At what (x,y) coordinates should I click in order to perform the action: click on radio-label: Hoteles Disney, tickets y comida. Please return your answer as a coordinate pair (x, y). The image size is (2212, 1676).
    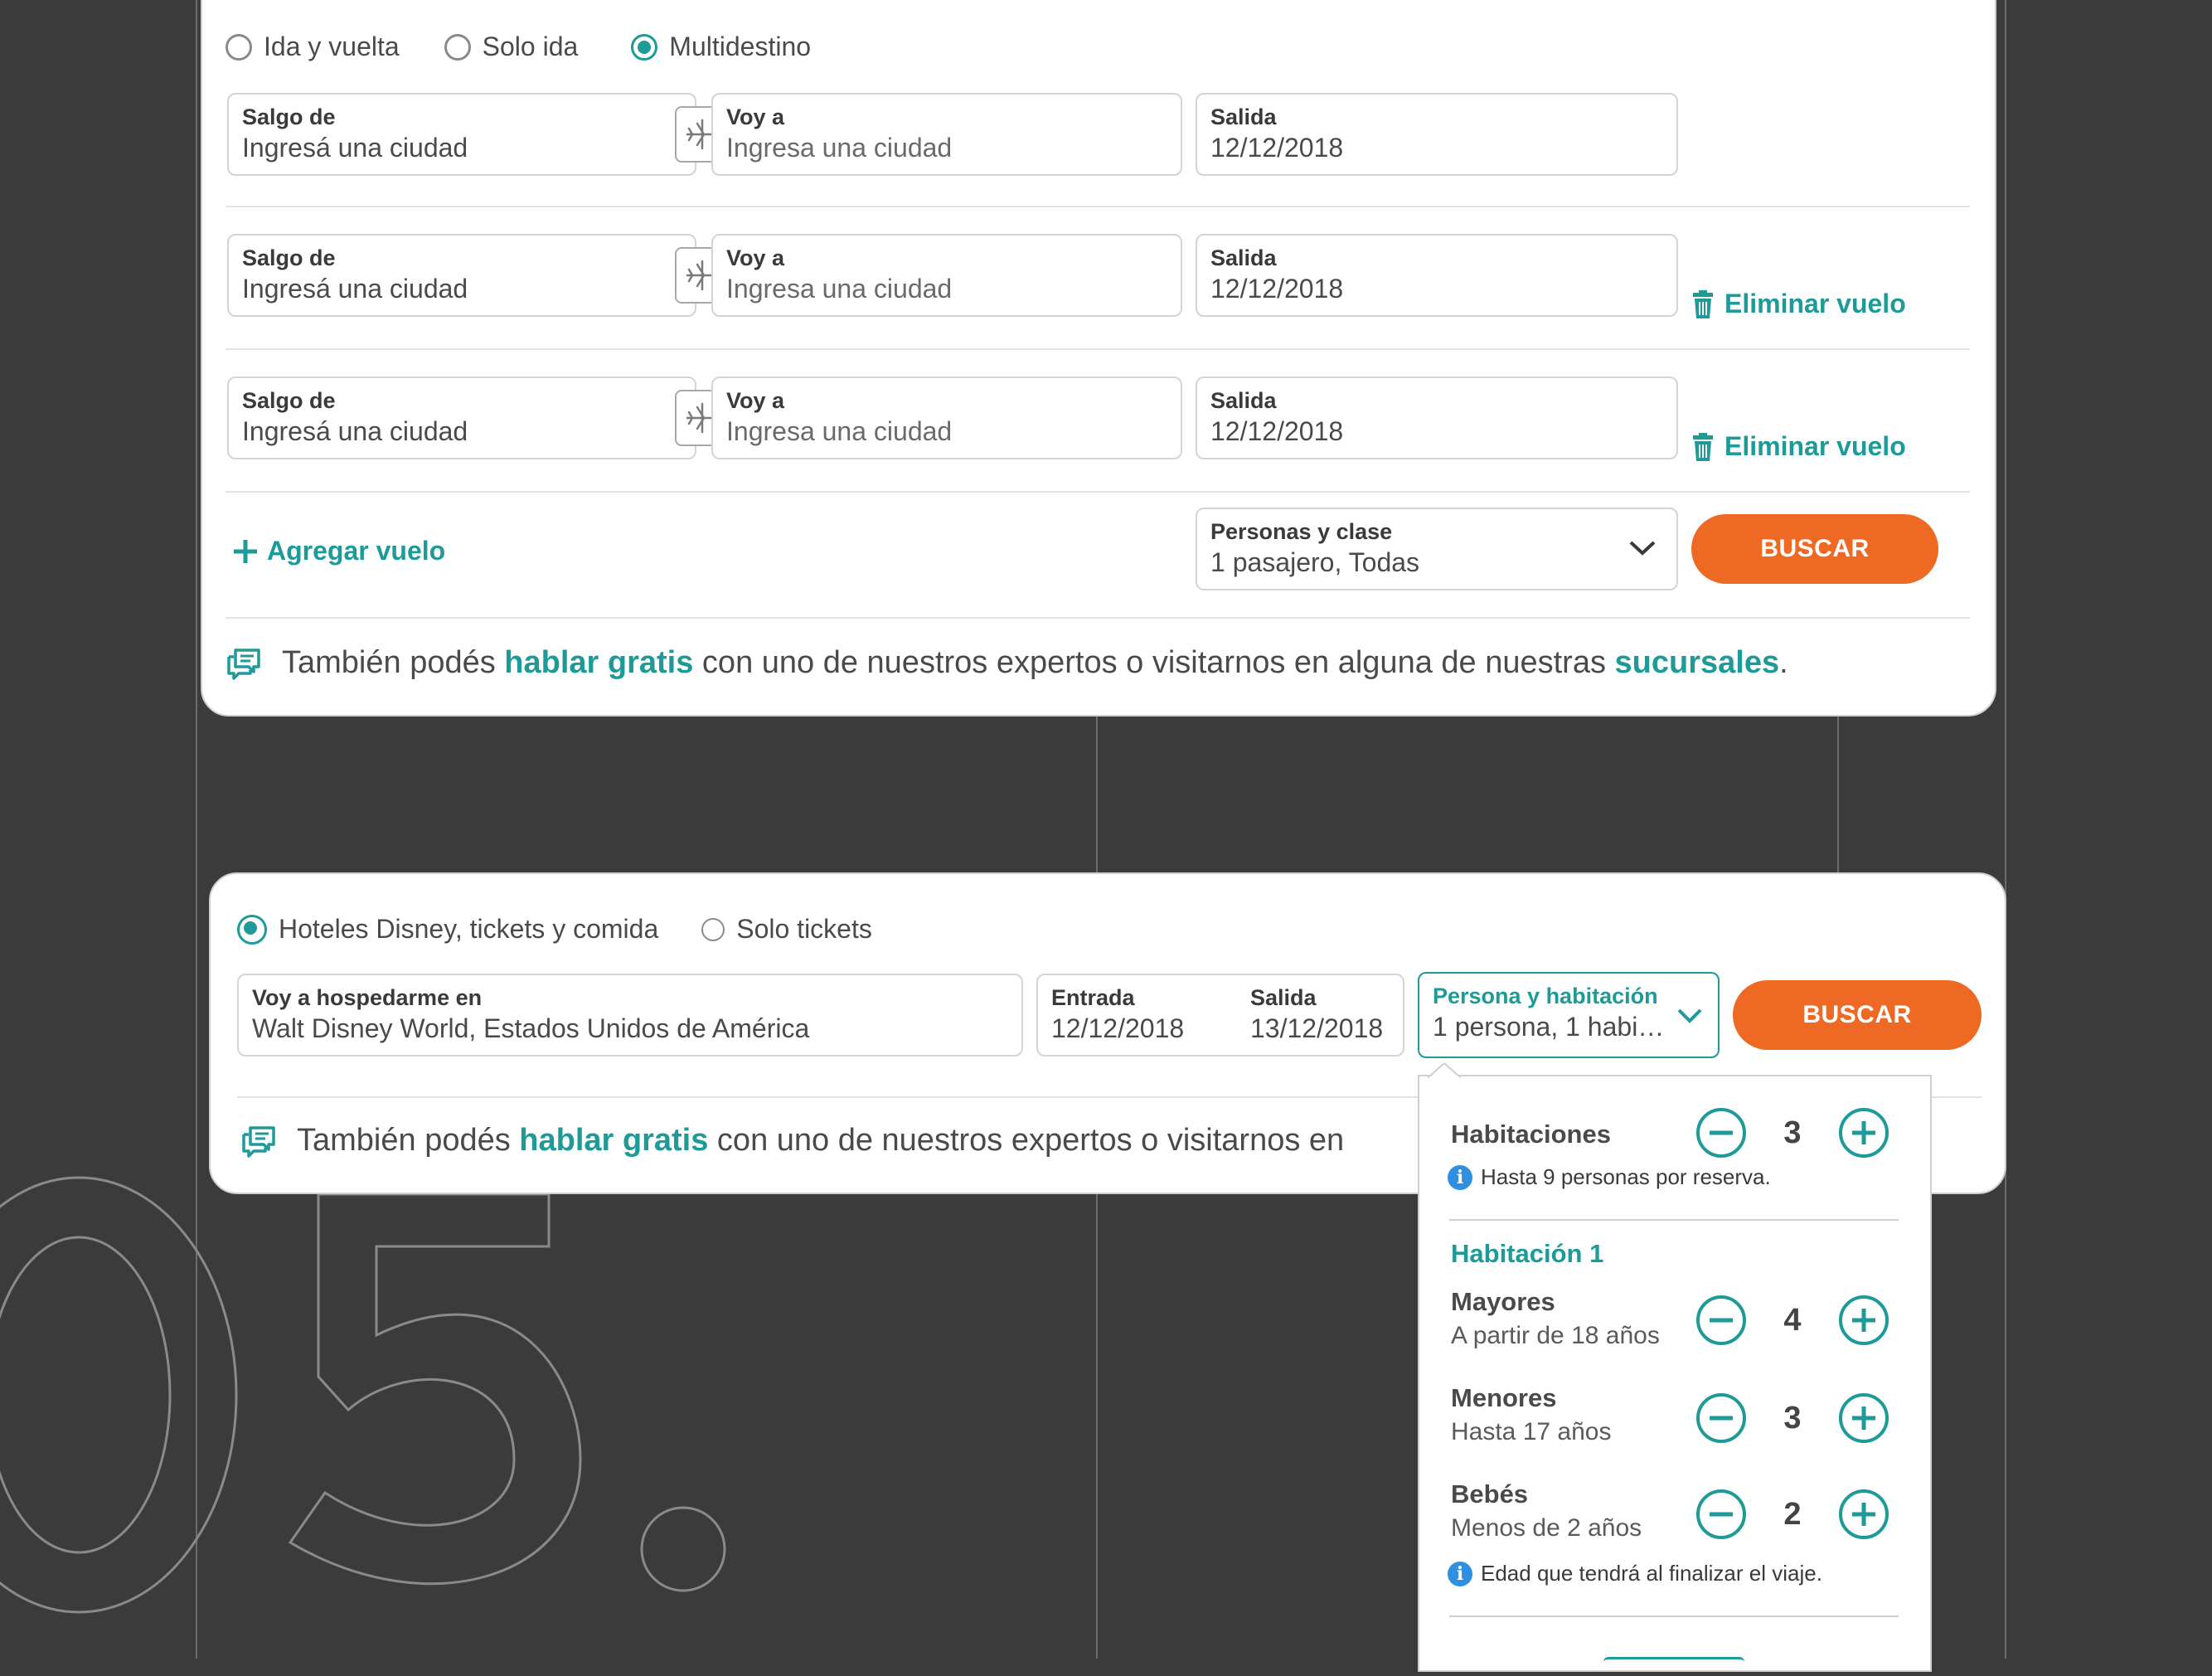
    Looking at the image, I should click on (469, 929).